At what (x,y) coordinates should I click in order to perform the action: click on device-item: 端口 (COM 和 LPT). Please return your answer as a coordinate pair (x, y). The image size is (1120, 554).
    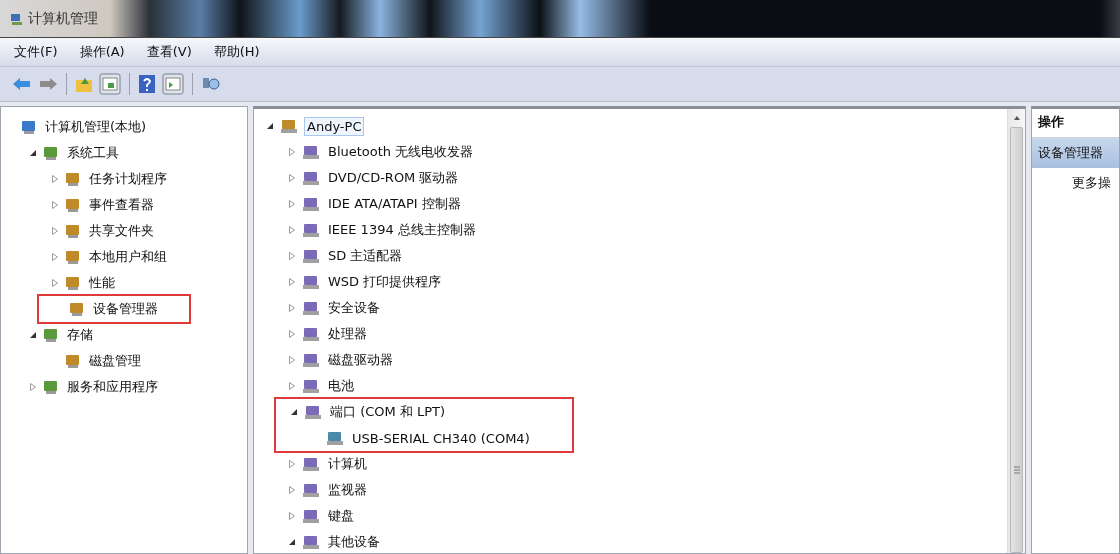
    Looking at the image, I should click on (388, 412).